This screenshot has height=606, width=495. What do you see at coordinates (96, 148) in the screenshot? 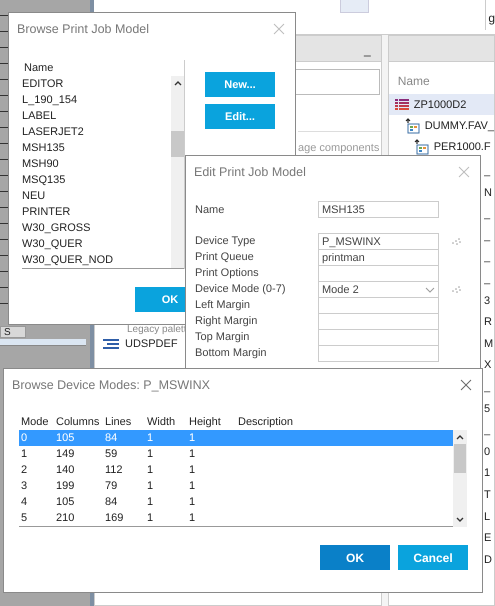
I see `list-item: MSH135` at bounding box center [96, 148].